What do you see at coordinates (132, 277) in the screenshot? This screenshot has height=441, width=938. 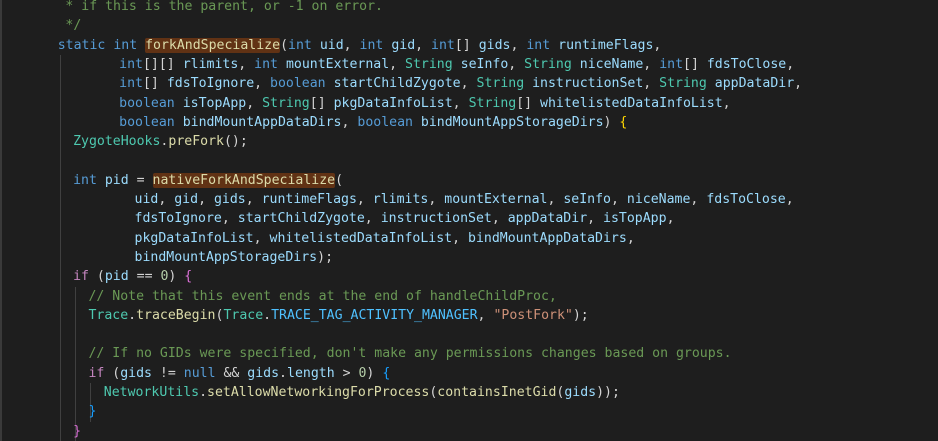 I see `code-line: if (pid == 0) {` at bounding box center [132, 277].